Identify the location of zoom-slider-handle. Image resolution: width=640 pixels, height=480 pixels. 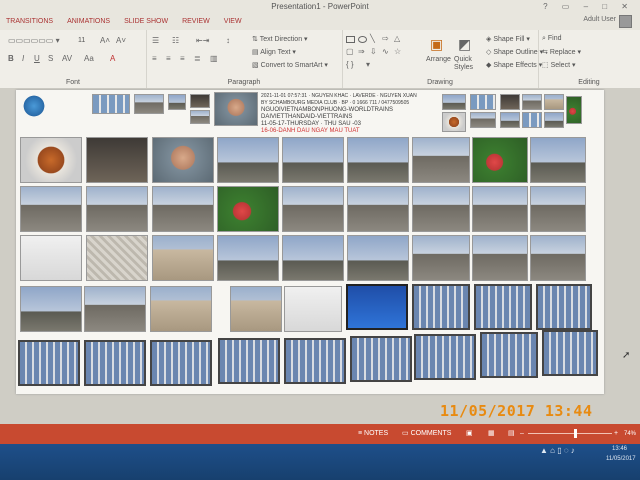
(575, 433).